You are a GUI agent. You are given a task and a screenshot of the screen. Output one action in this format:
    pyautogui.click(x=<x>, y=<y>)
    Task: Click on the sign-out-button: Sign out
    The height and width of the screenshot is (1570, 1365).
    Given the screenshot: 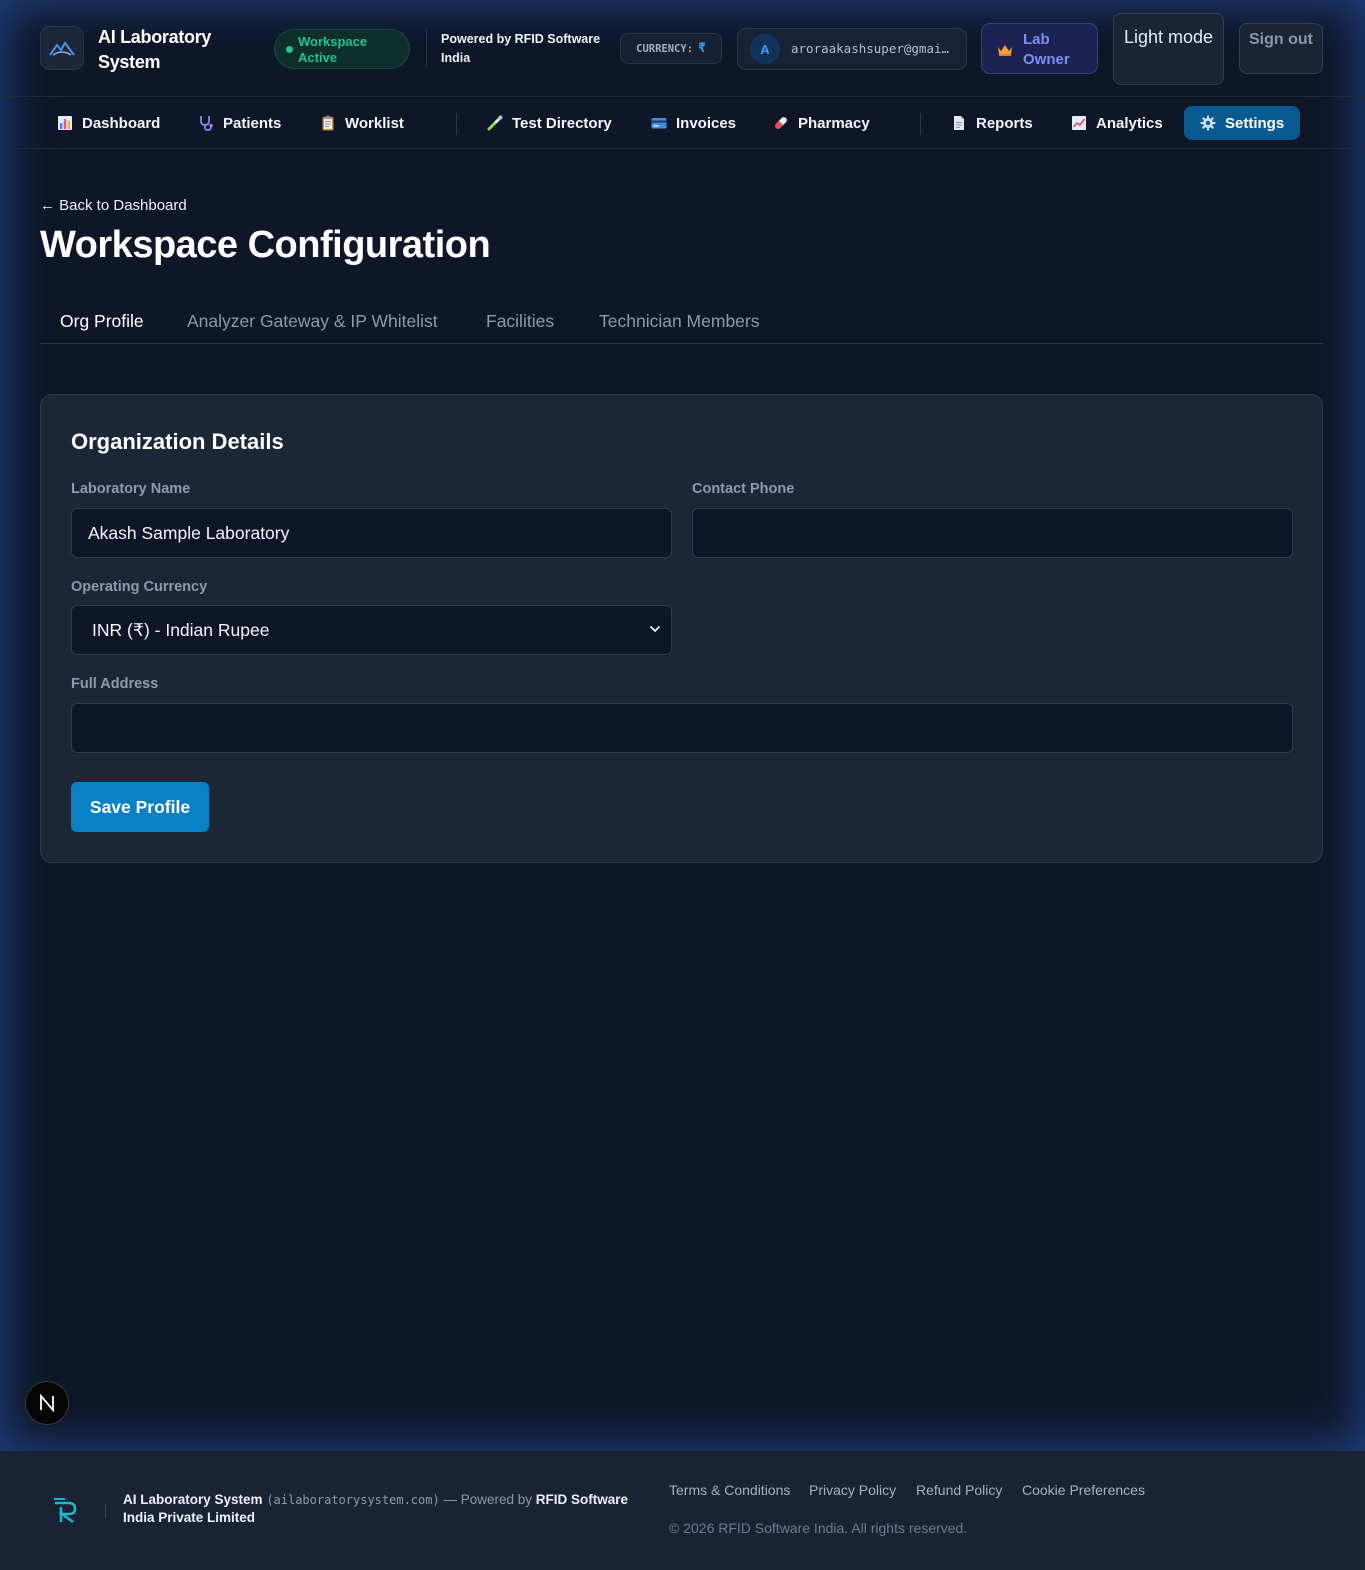 What is the action you would take?
    pyautogui.click(x=1281, y=48)
    